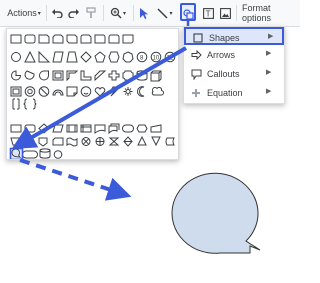 This screenshot has width=320, height=283. What do you see at coordinates (30, 141) in the screenshot?
I see `shape-flowchart-connector` at bounding box center [30, 141].